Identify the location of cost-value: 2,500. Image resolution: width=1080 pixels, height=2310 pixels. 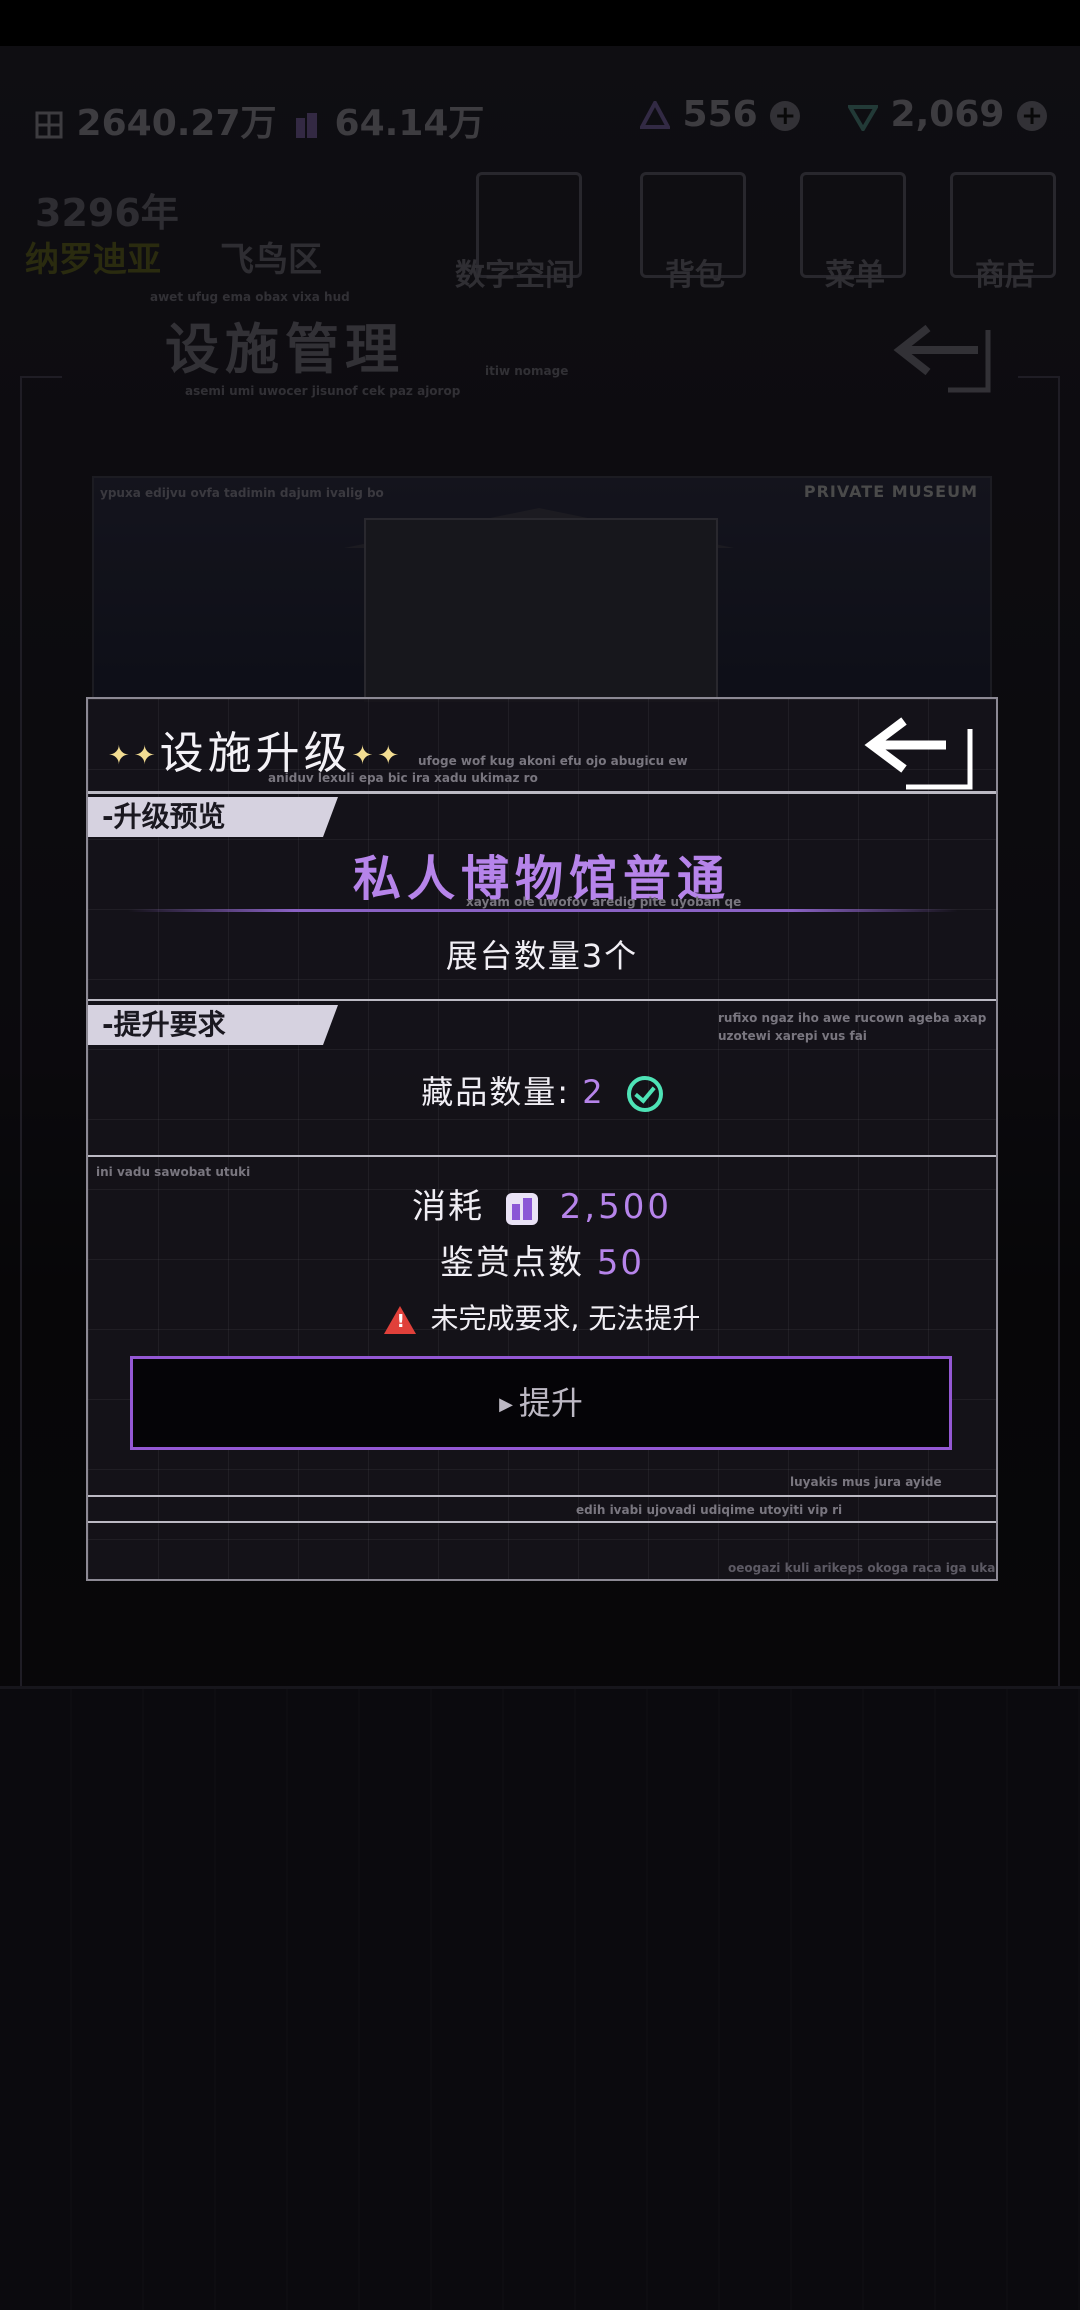
(615, 1207).